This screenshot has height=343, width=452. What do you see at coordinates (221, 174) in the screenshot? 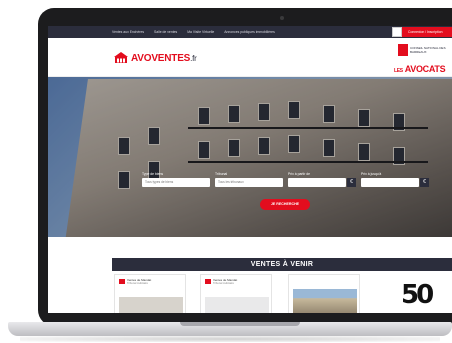
I see `tribunal-label: Tribunal` at bounding box center [221, 174].